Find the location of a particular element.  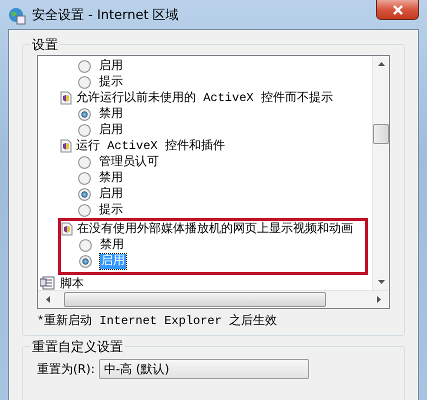

close-icon is located at coordinates (398, 9).